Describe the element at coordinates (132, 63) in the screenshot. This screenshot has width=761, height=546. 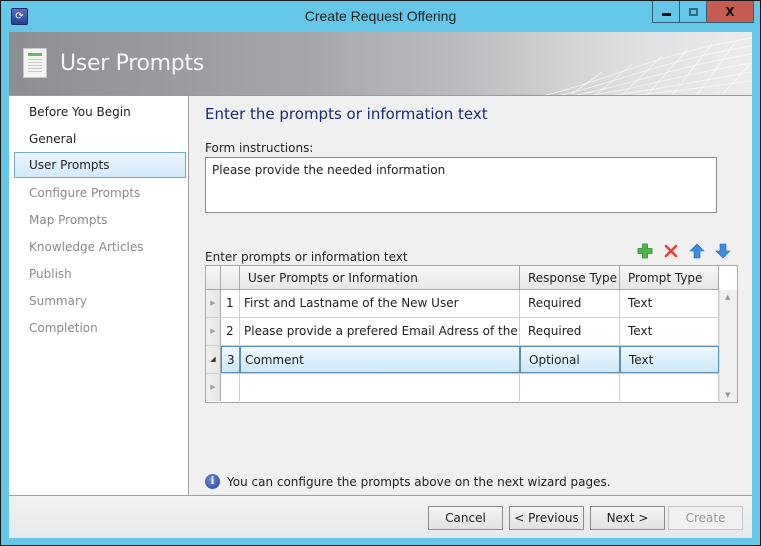
I see `page-title: User Prompts` at that location.